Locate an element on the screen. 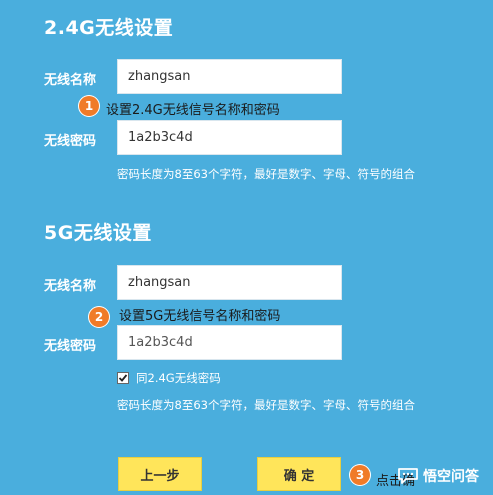  checkmark-icon is located at coordinates (123, 378).